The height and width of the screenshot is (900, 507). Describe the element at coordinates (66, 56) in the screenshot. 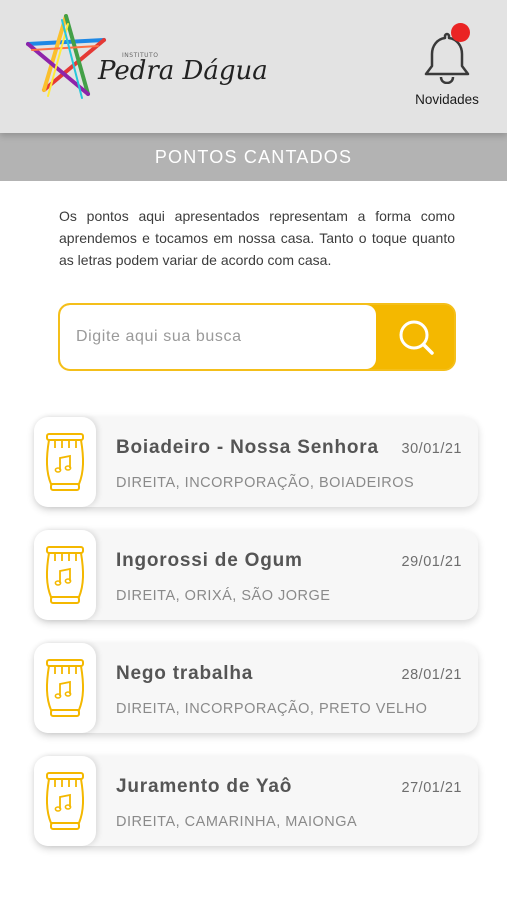

I see `star-logo-icon` at that location.